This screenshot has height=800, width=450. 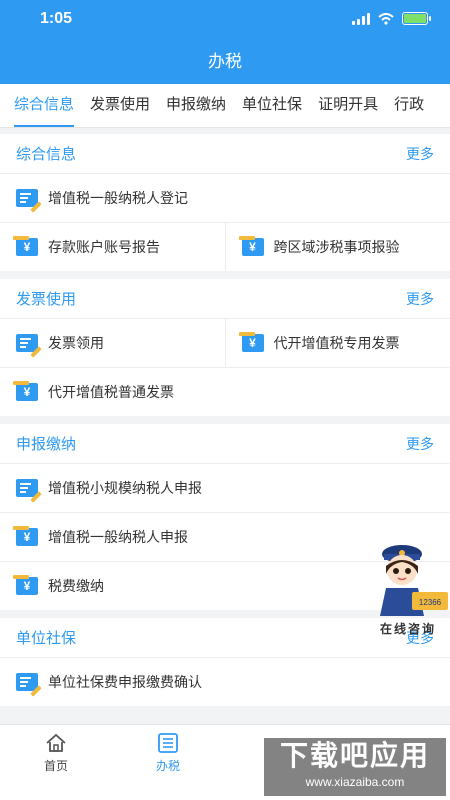 What do you see at coordinates (225, 488) in the screenshot?
I see `service-item: 增值税小规模纳税人申报` at bounding box center [225, 488].